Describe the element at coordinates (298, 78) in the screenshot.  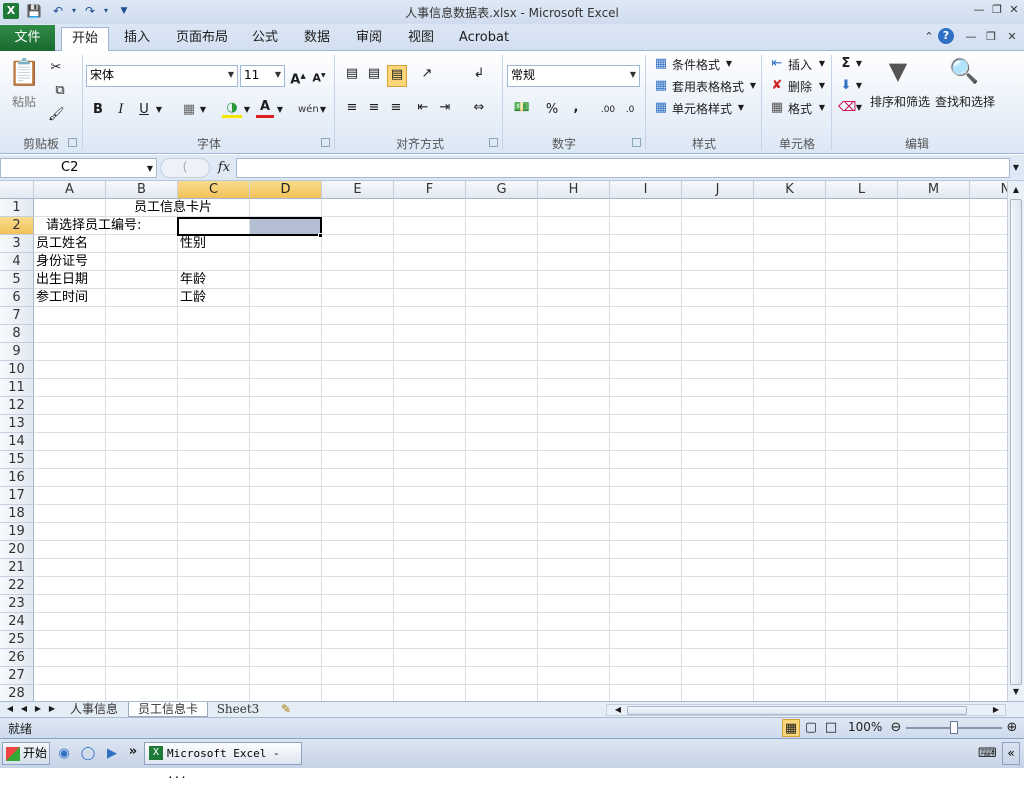
I see `increase-font-icon: A▲` at that location.